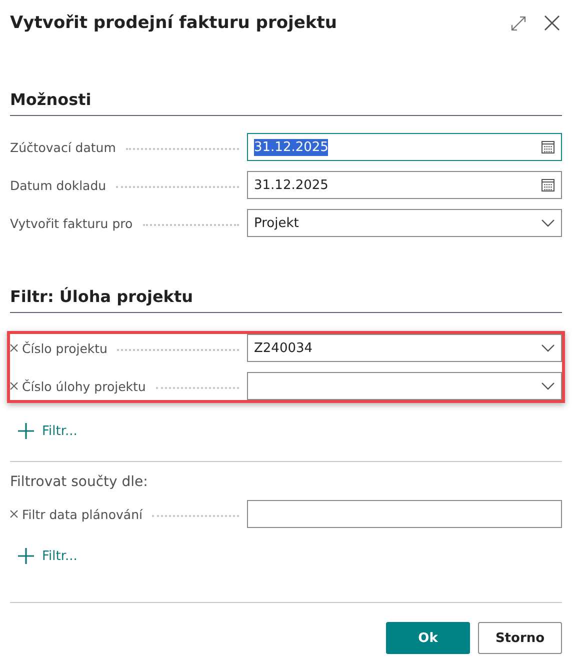 The width and height of the screenshot is (577, 672). I want to click on field-label: Číslo projektu, so click(65, 348).